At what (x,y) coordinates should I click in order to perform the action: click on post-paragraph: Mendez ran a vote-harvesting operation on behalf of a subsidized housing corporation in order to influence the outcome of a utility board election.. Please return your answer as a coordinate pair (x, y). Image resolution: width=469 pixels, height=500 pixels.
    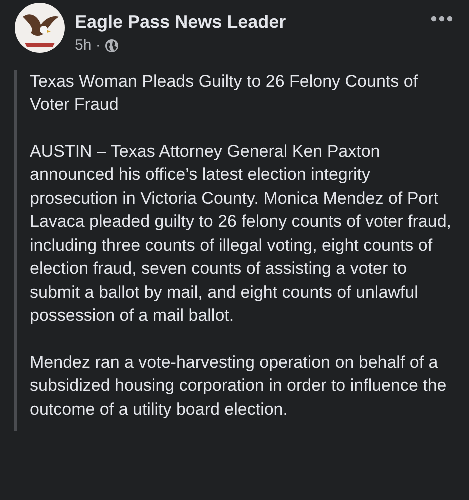
    Looking at the image, I should click on (239, 386).